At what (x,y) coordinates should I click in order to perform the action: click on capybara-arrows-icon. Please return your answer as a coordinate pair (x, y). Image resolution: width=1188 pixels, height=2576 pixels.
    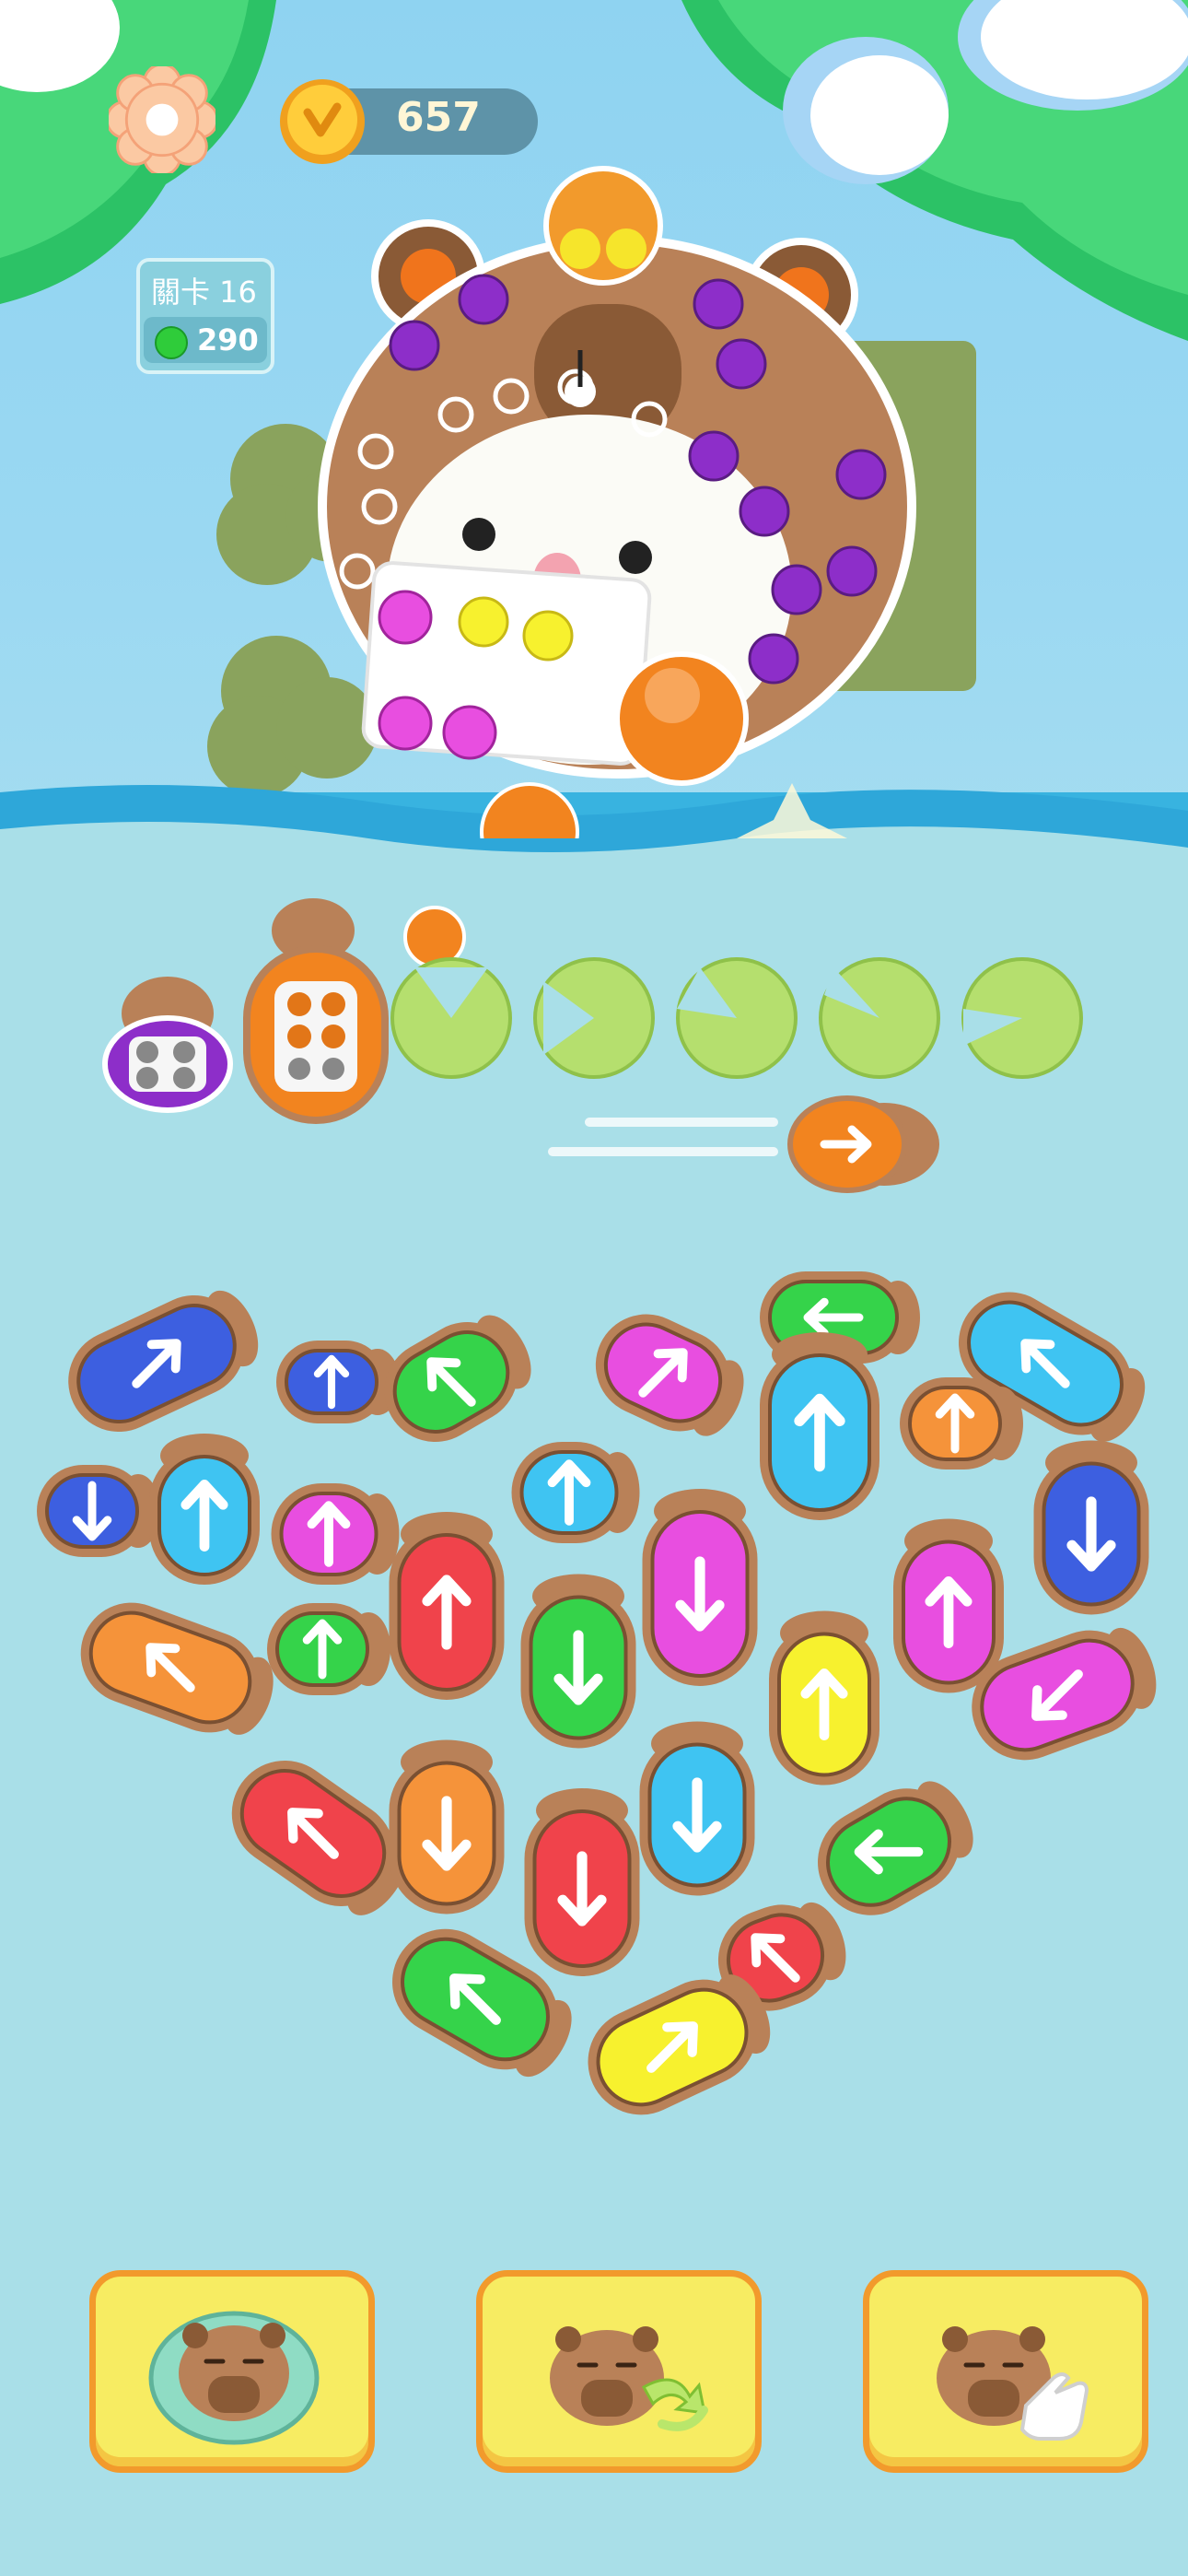
    Looking at the image, I should click on (629, 2378).